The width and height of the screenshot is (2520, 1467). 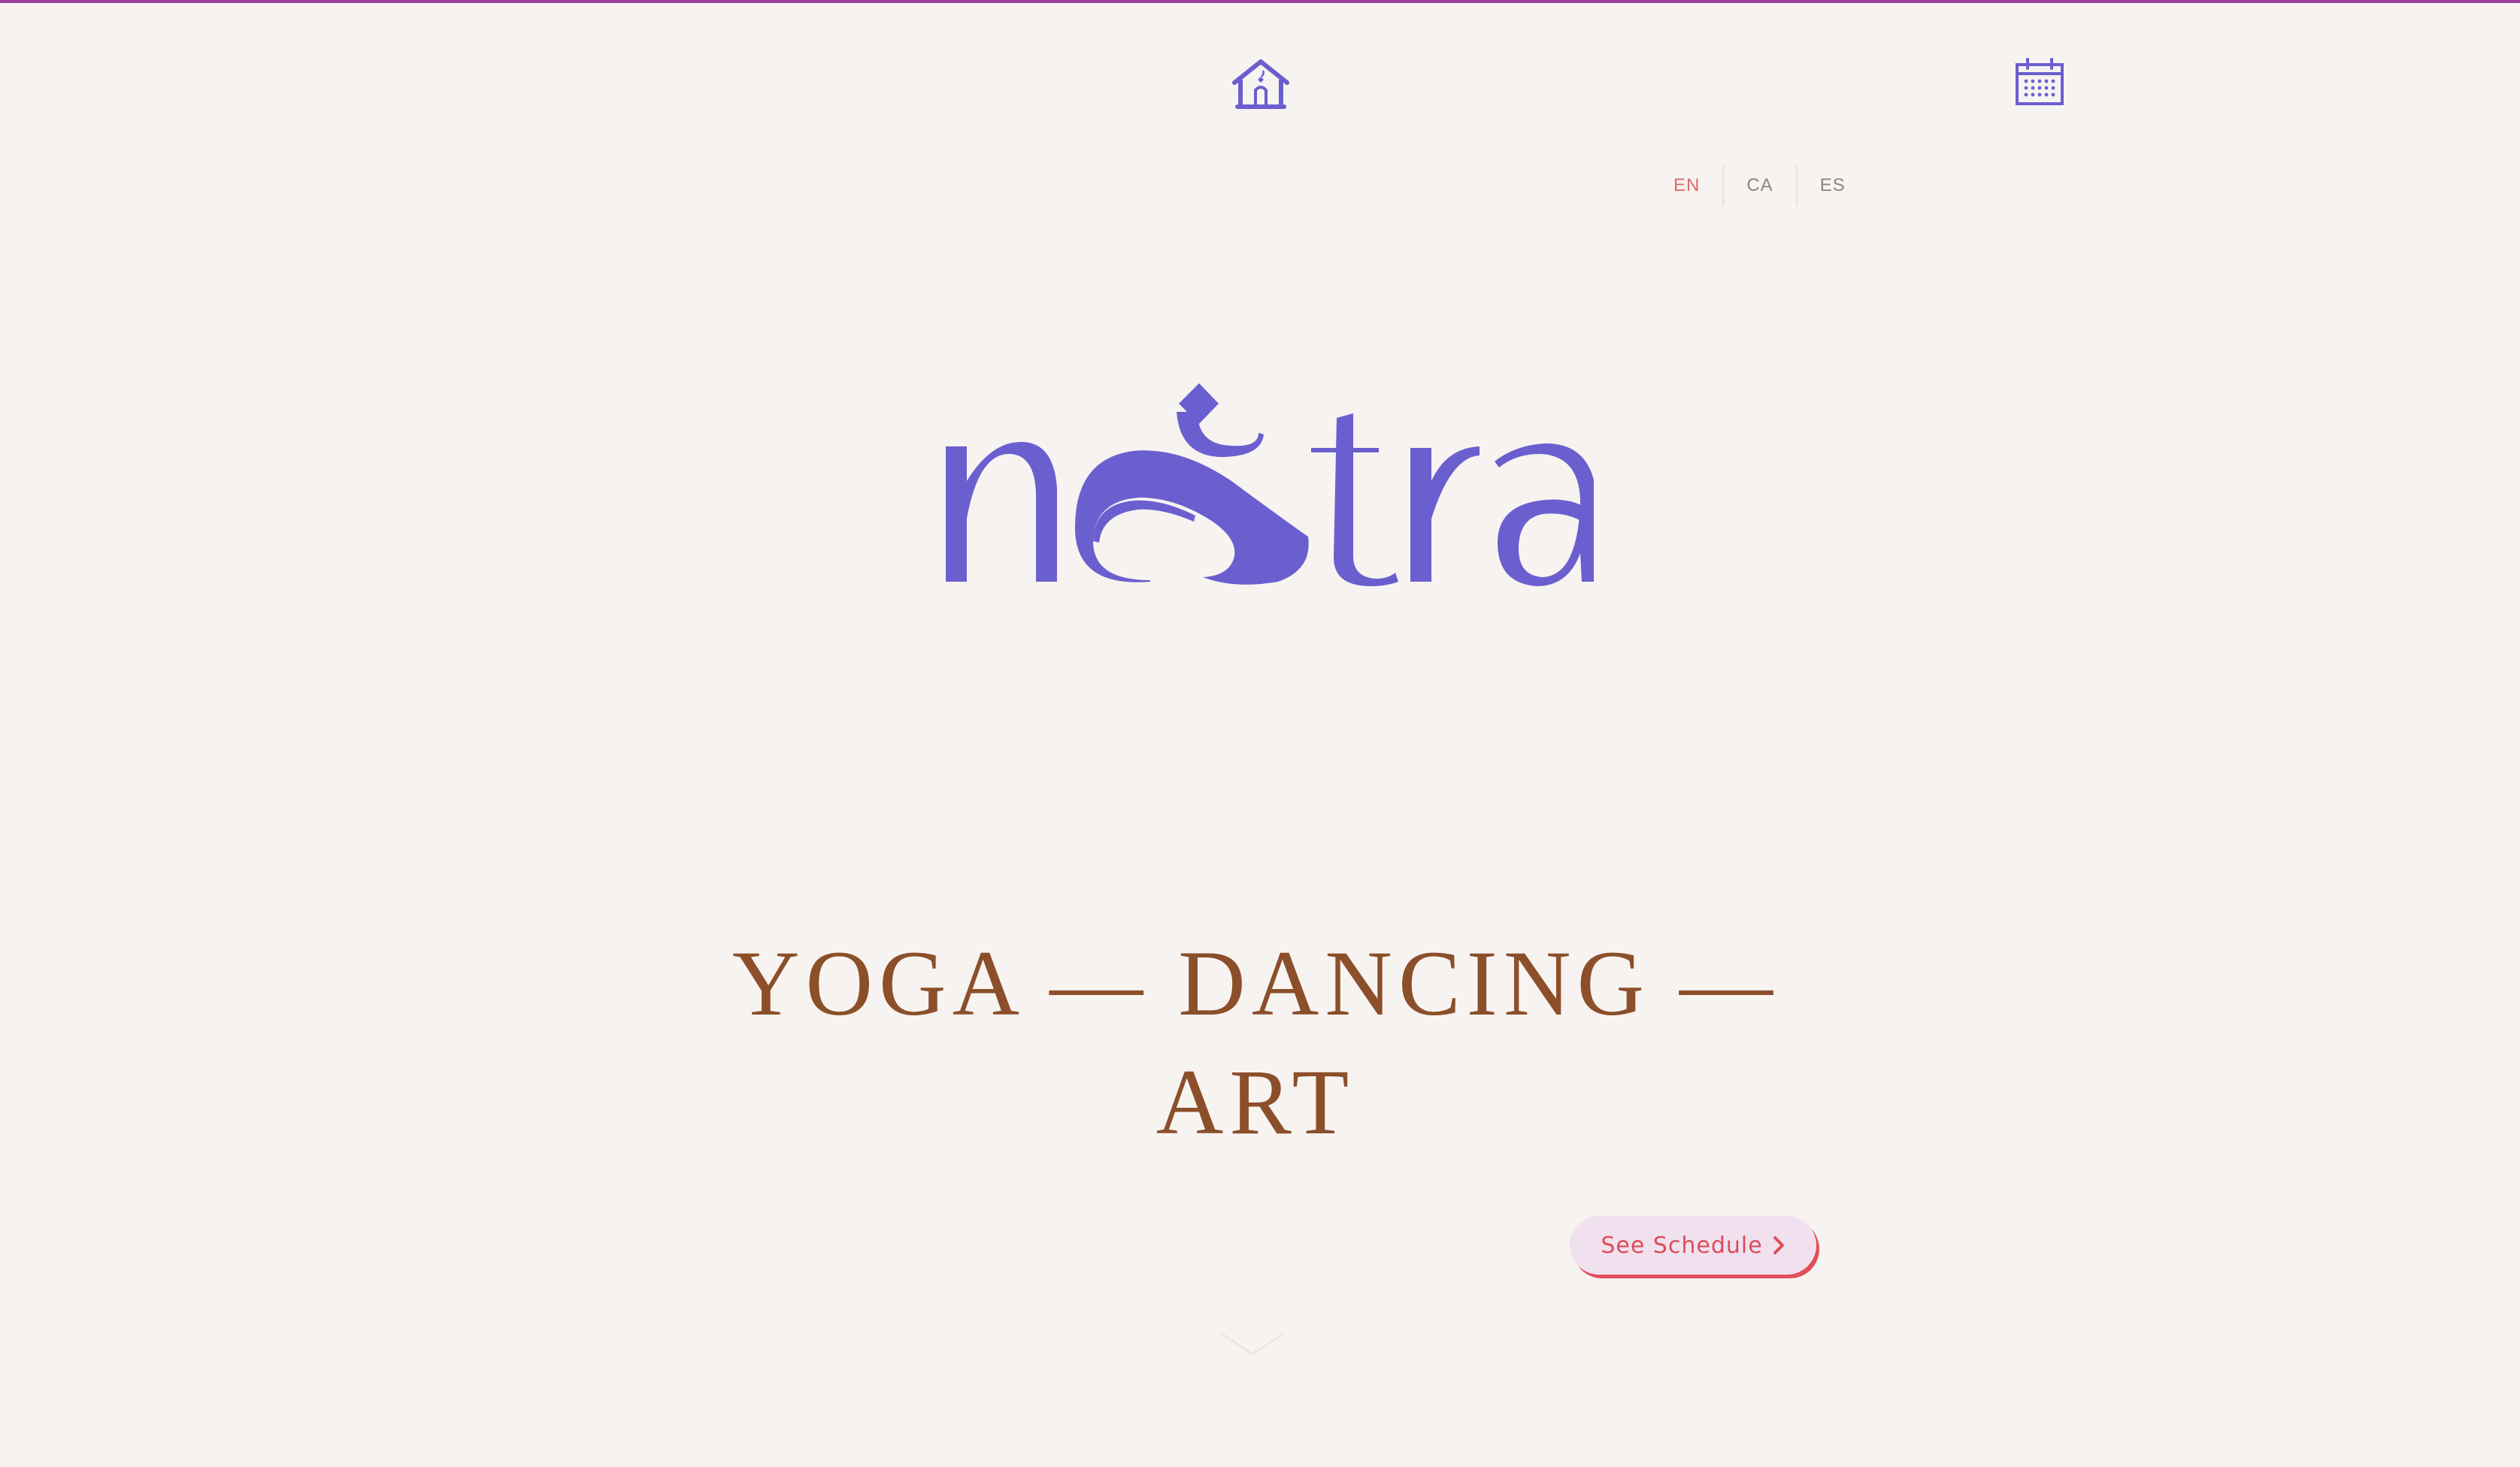 What do you see at coordinates (1255, 1043) in the screenshot?
I see `hero-tagline: YOGA — DANCING — ART` at bounding box center [1255, 1043].